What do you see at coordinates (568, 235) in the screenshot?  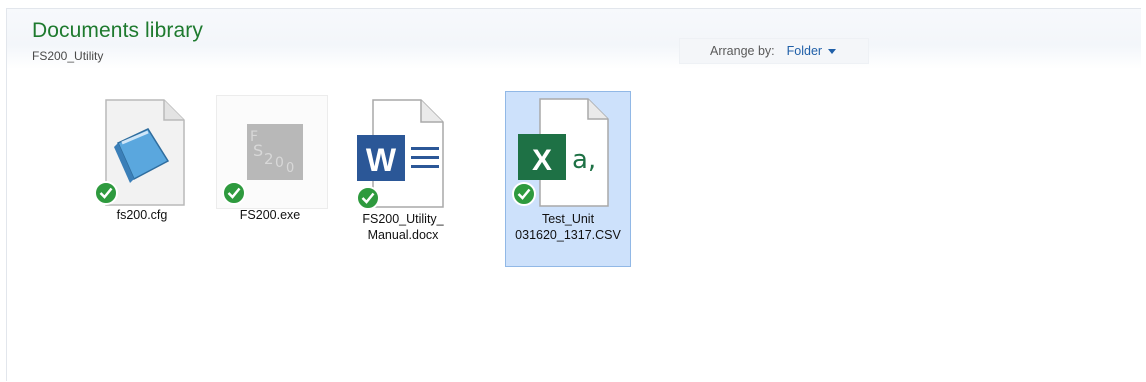 I see `file-name-line-2: 031620_1317.CSV` at bounding box center [568, 235].